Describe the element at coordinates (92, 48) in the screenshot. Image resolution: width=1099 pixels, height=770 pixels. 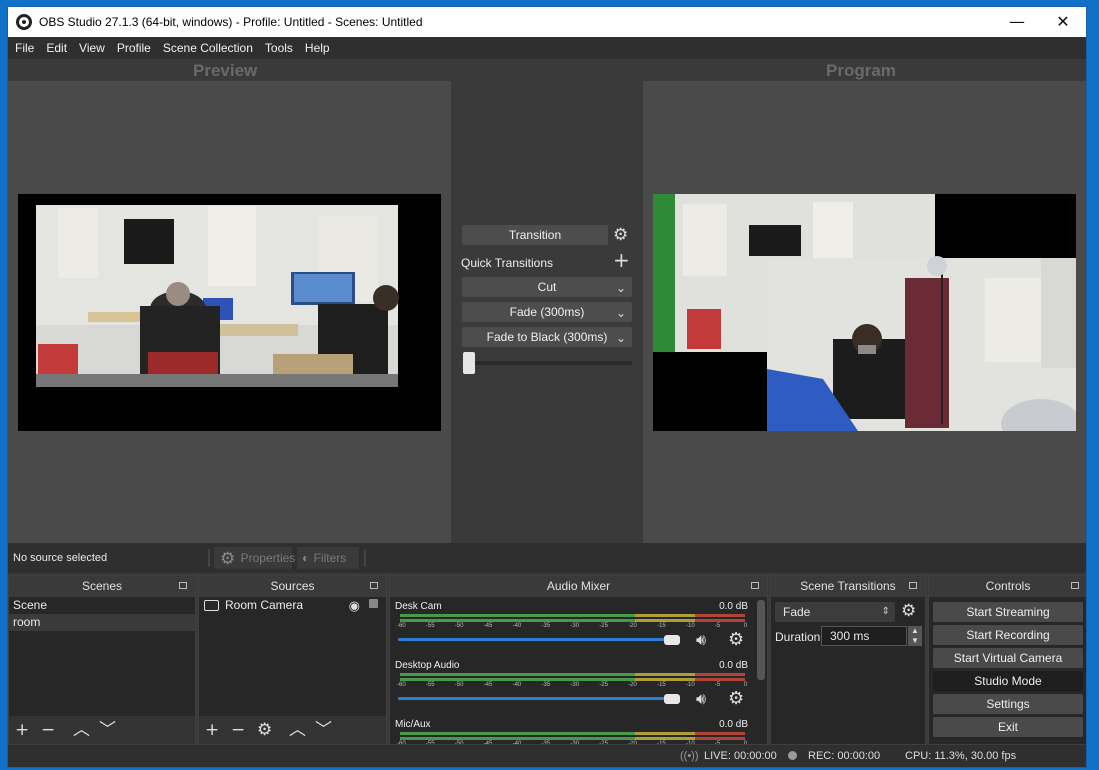
I see `menu-view: View` at that location.